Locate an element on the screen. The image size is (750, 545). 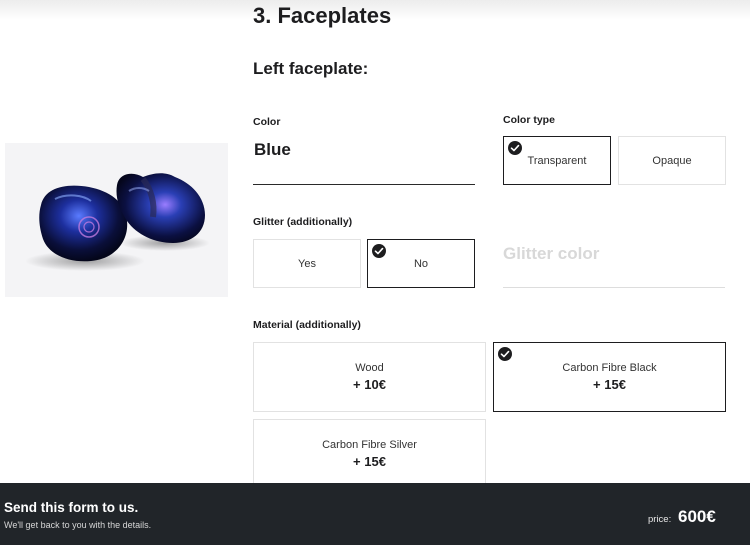
option-label: Transparent is located at coordinates (557, 160).